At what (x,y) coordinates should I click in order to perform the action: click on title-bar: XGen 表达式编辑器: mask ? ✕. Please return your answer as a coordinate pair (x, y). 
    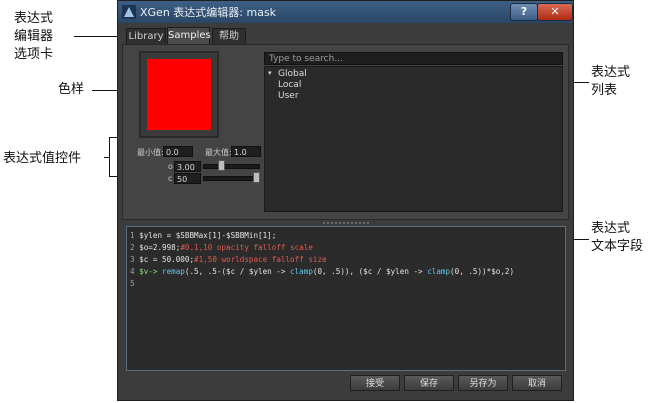
    Looking at the image, I should click on (345, 12).